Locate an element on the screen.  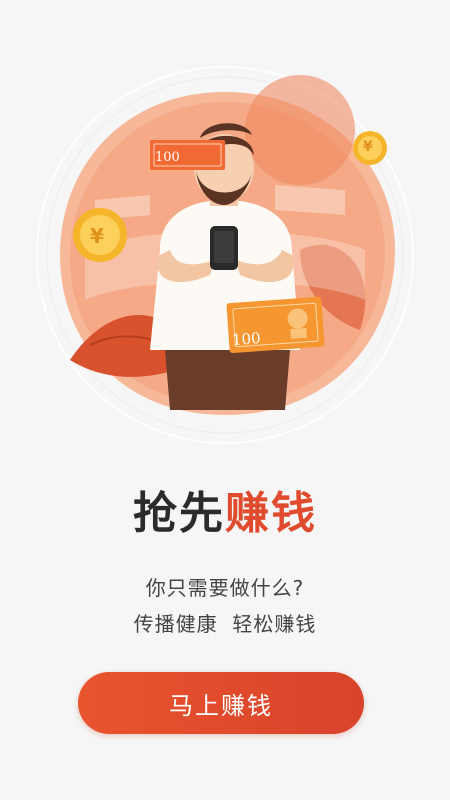
title-part-1: 抢先 is located at coordinates (179, 513).